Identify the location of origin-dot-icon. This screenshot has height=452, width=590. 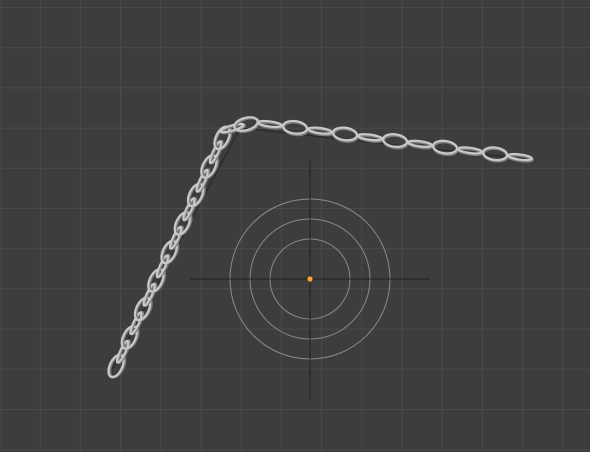
(310, 279).